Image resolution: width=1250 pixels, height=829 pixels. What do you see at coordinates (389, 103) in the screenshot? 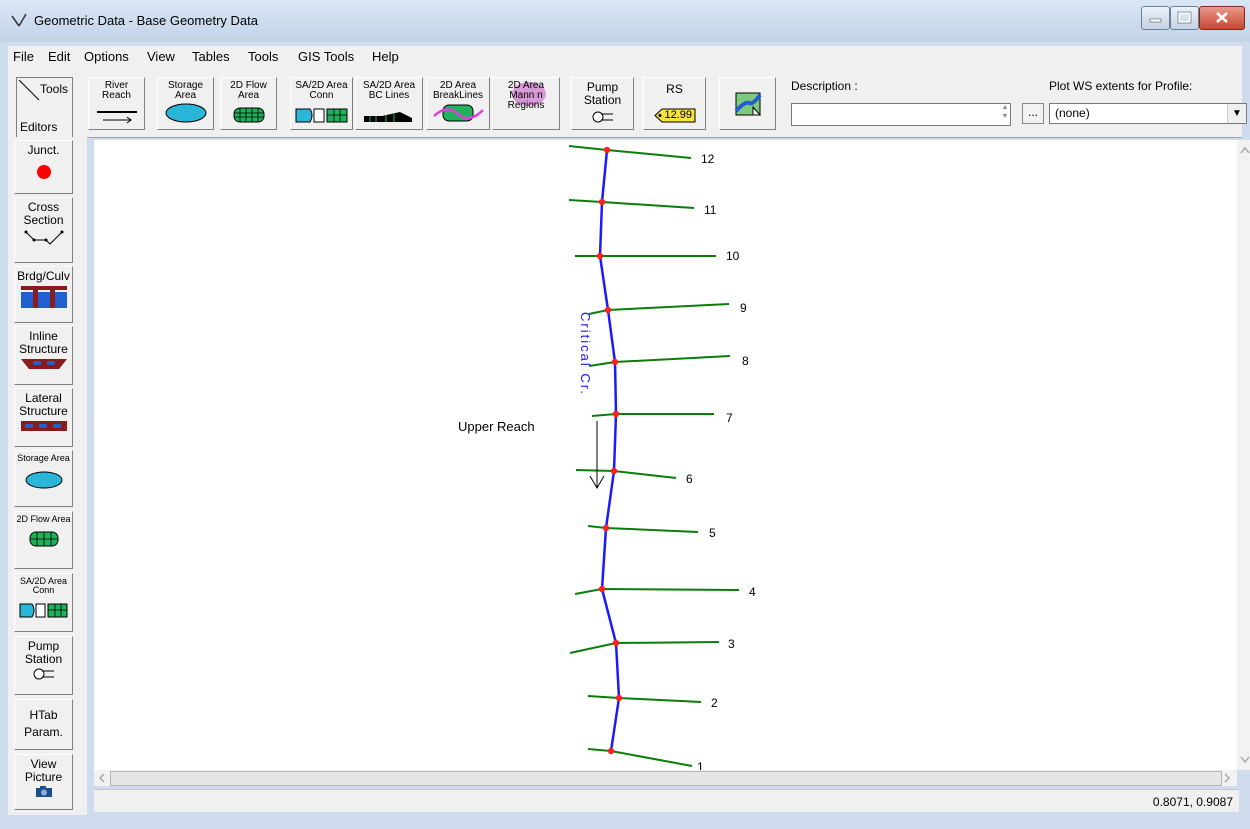
I see `sa2d-bc-lines-button: SA/2D Area BC Lines` at bounding box center [389, 103].